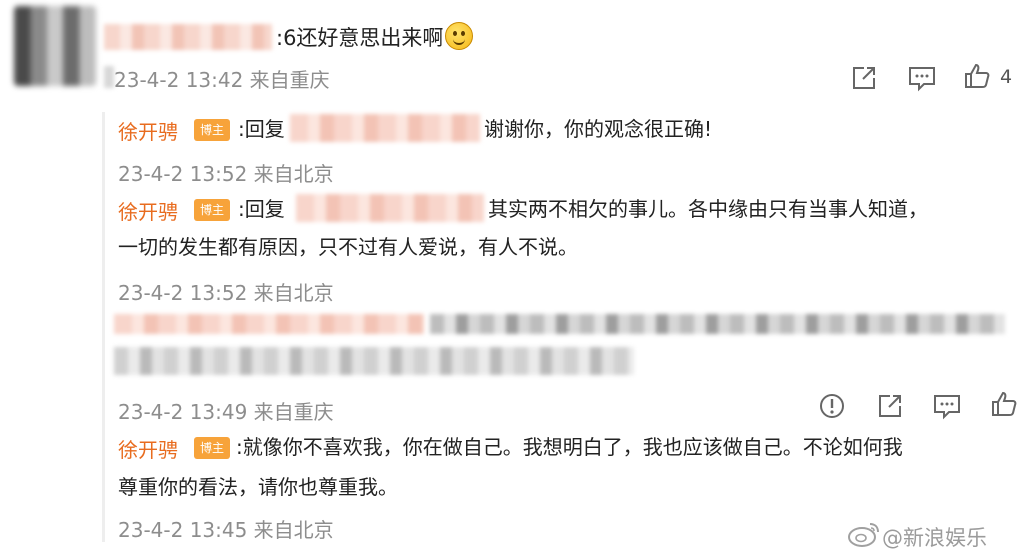  Describe the element at coordinates (459, 36) in the screenshot. I see `smile-emoji-icon` at that location.